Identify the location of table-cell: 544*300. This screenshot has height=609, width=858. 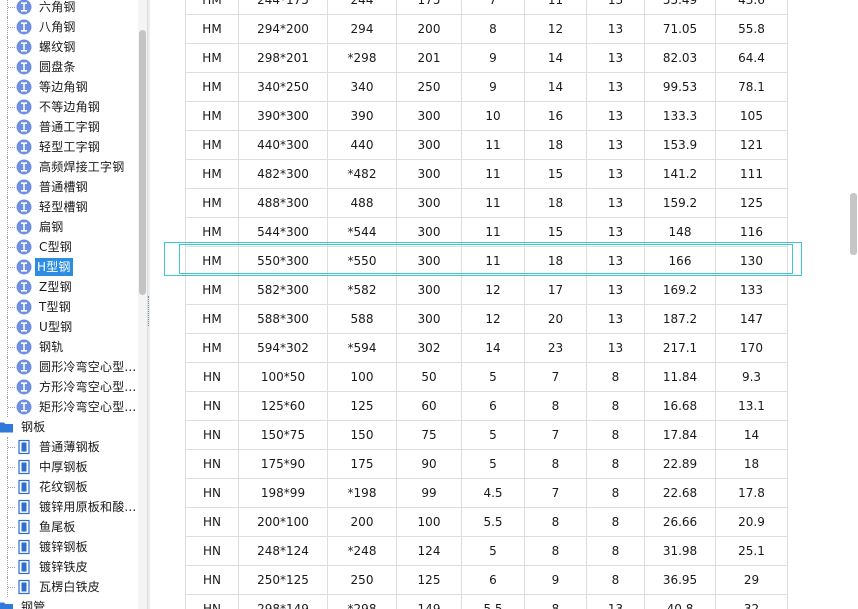
(283, 232).